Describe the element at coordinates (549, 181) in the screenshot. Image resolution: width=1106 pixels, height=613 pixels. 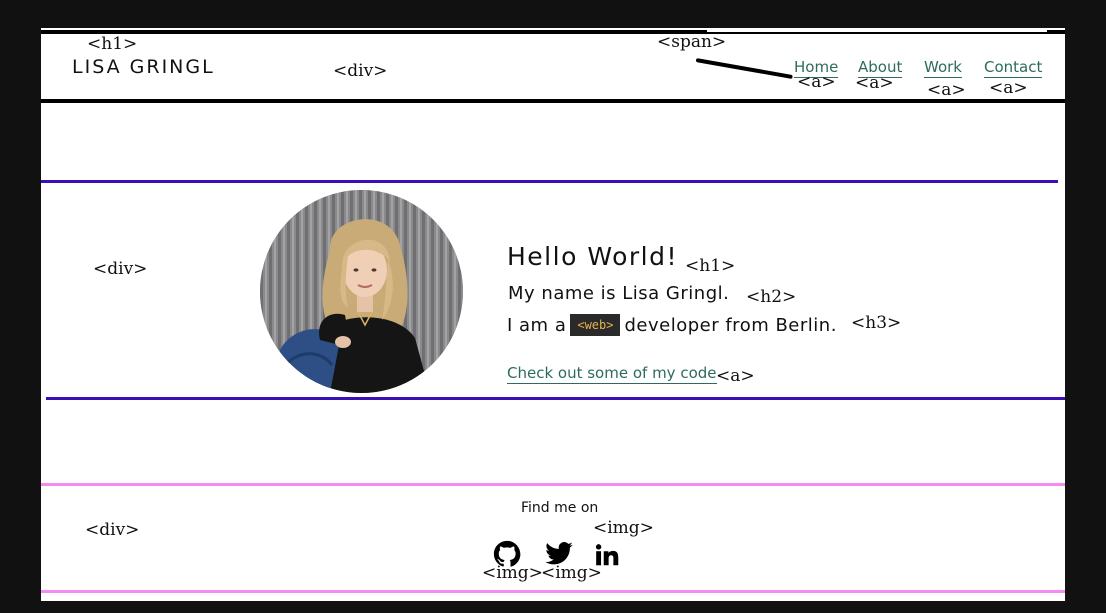
I see `hero-top-rule` at that location.